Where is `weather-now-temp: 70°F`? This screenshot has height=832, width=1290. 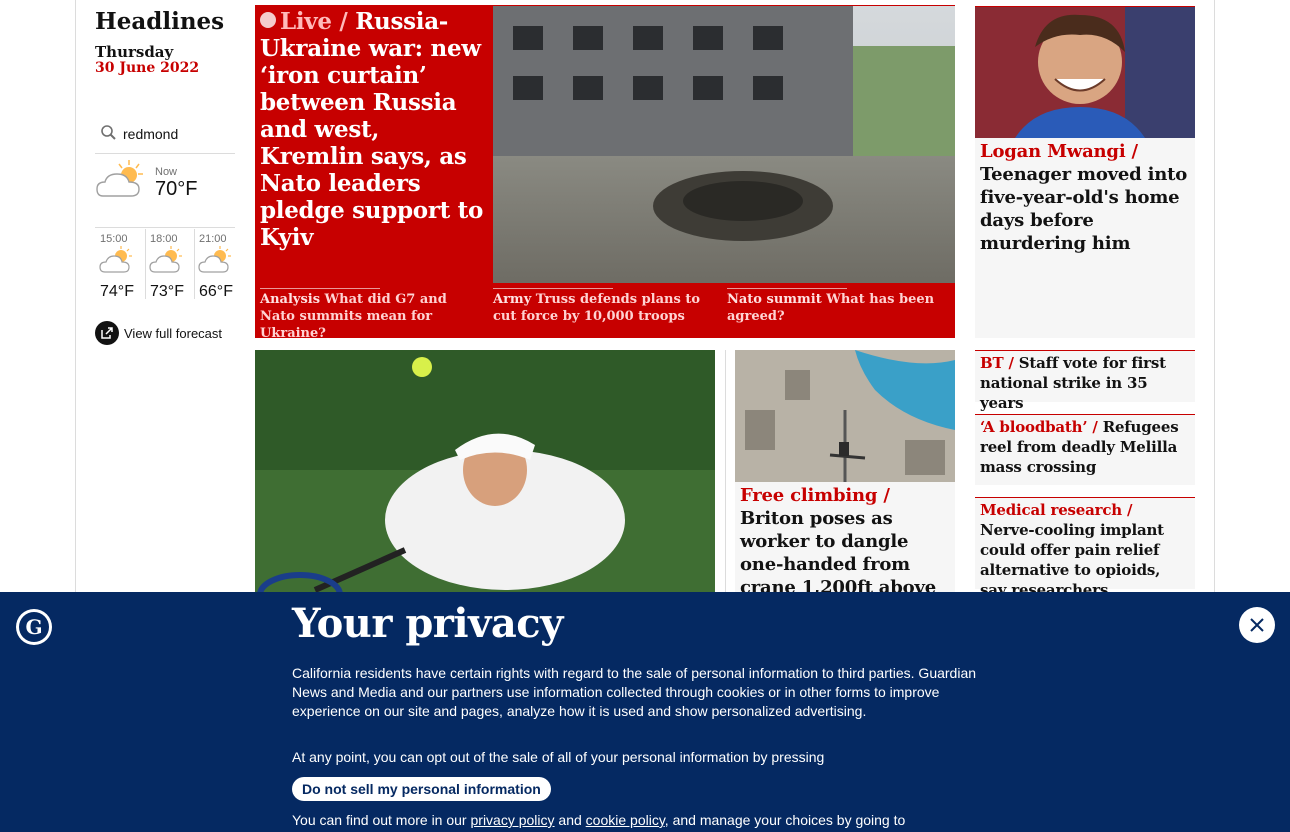
weather-now-temp: 70°F is located at coordinates (176, 189).